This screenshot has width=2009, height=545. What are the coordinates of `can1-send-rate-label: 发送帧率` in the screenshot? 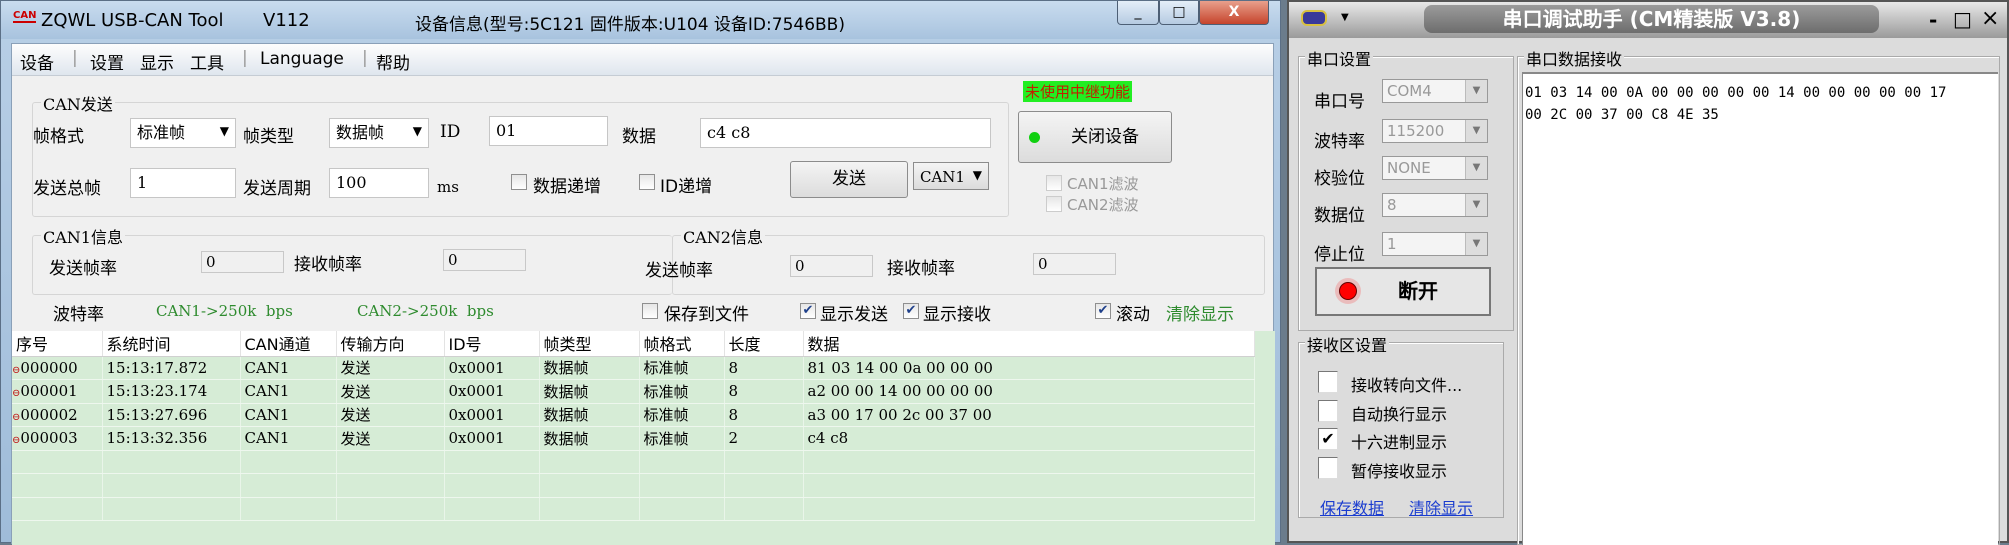 It's located at (83, 269).